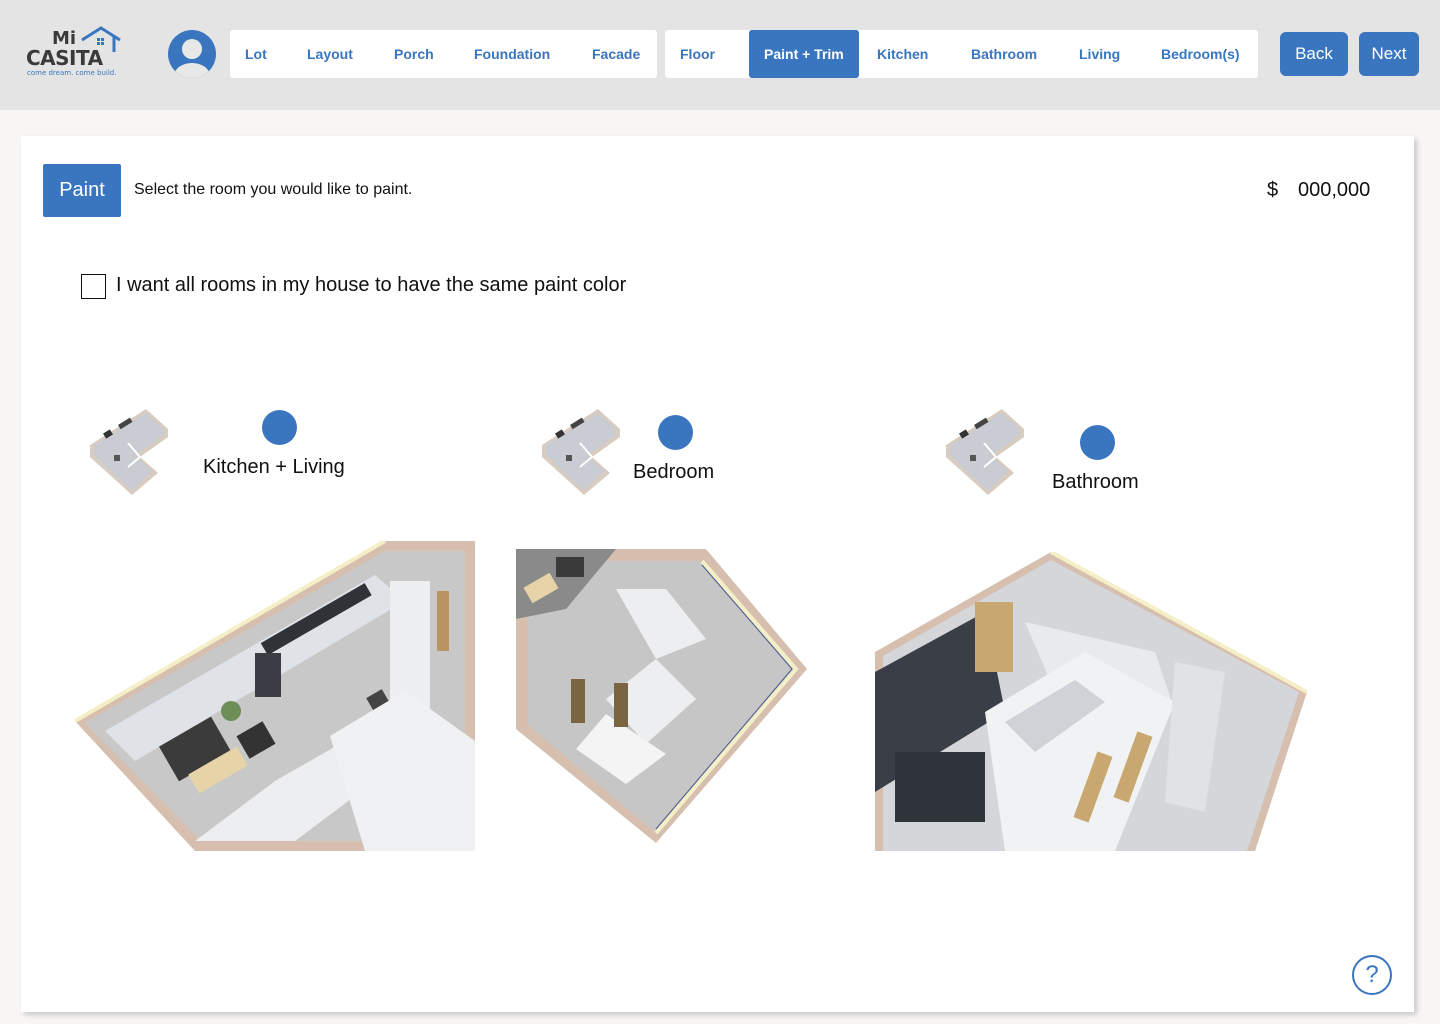 The width and height of the screenshot is (1440, 1024). I want to click on color-swatch-kitchen-living, so click(279, 427).